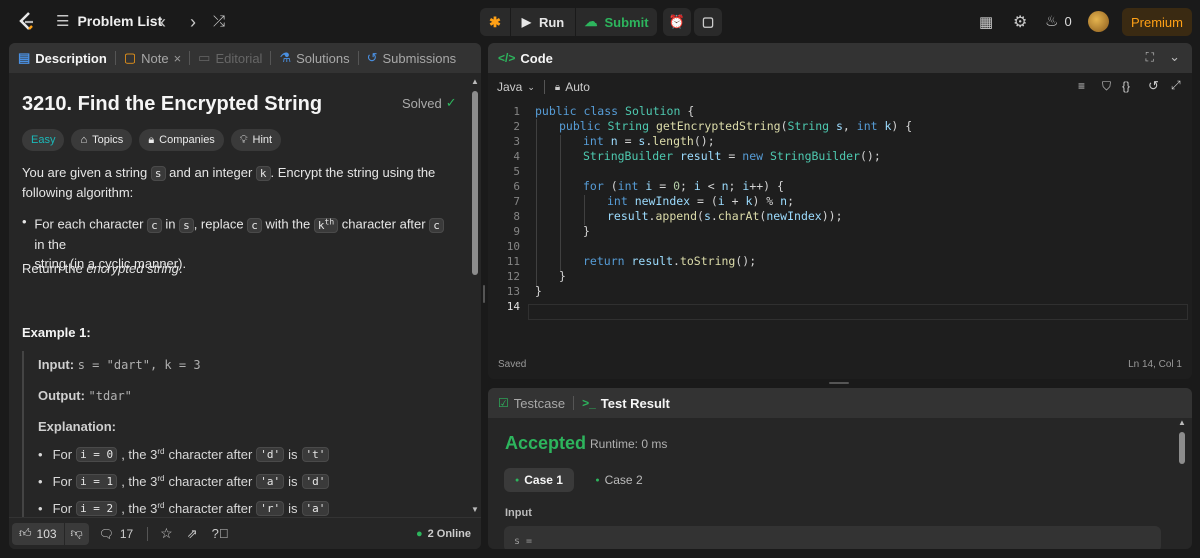  What do you see at coordinates (180, 268) in the screenshot?
I see `text-span: .` at bounding box center [180, 268].